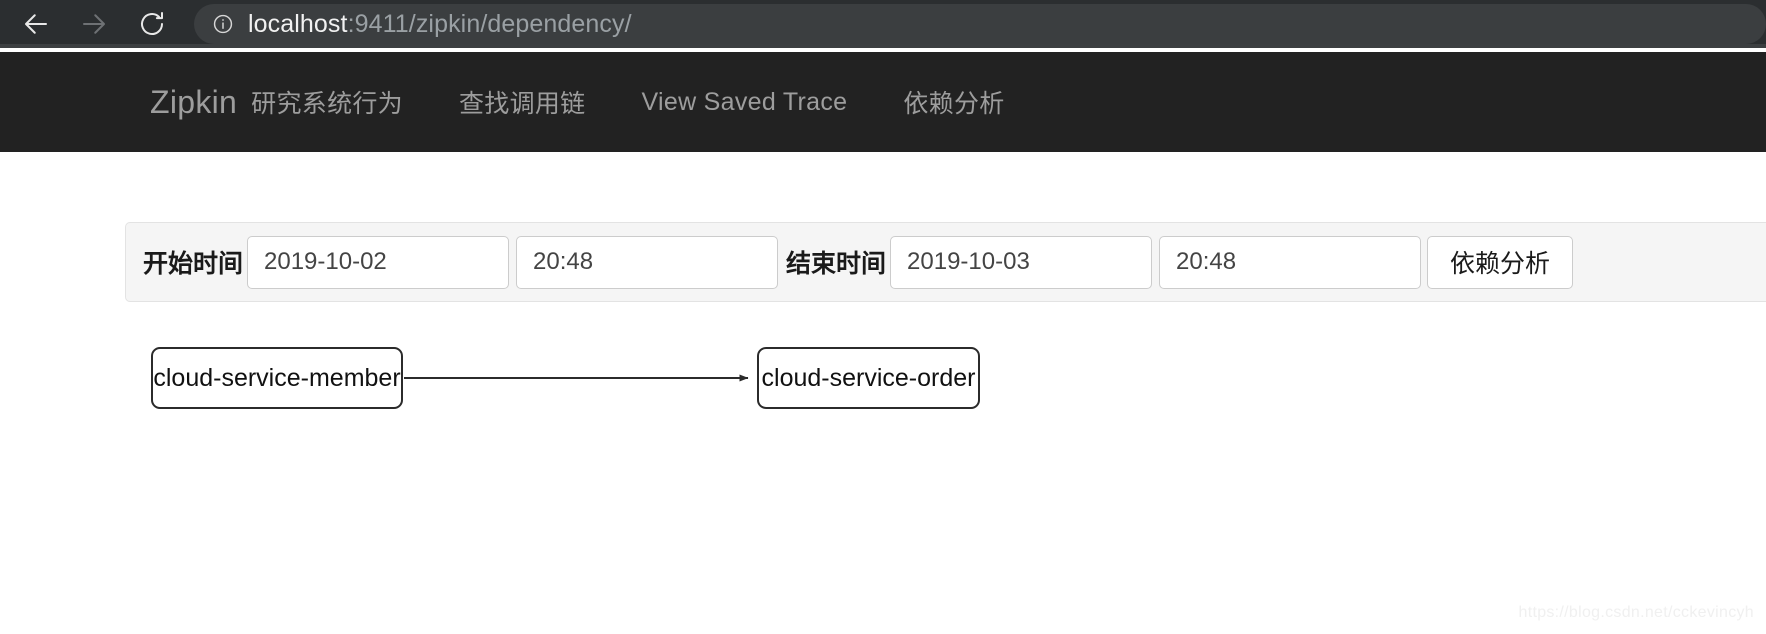 Image resolution: width=1766 pixels, height=634 pixels. I want to click on graph-node-cloud-service-member: cloud-service-member, so click(277, 378).